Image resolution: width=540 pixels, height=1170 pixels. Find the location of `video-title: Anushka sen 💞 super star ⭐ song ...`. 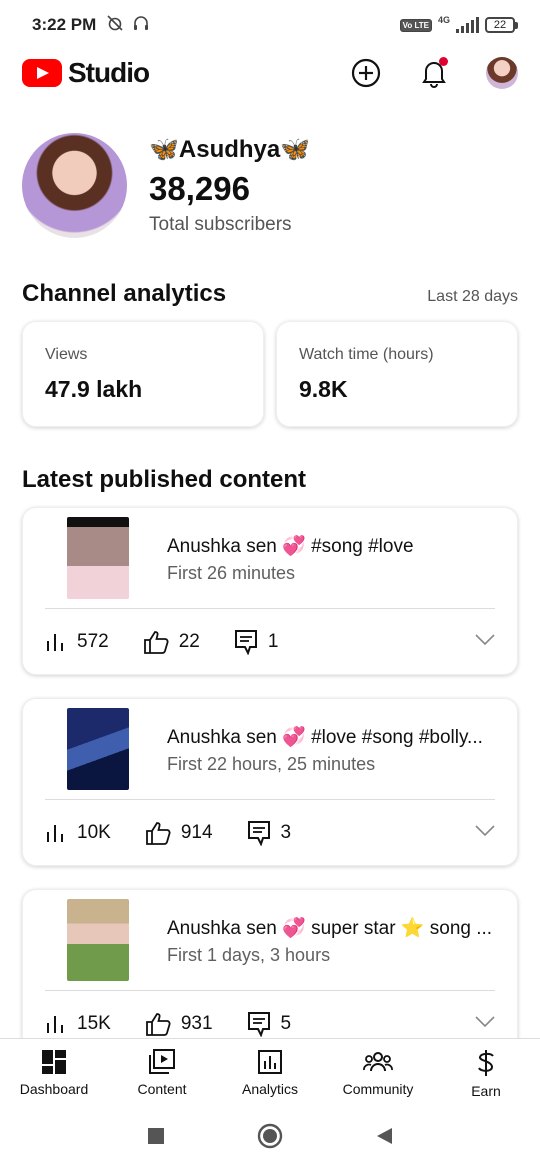

video-title: Anushka sen 💞 super star ⭐ song ... is located at coordinates (330, 928).